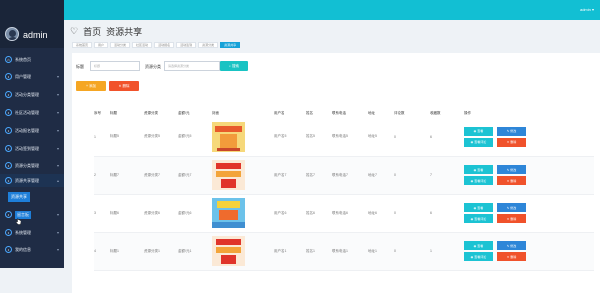 This screenshot has width=600, height=293. I want to click on nav-users: • 用户管理 ▾, so click(32, 76).